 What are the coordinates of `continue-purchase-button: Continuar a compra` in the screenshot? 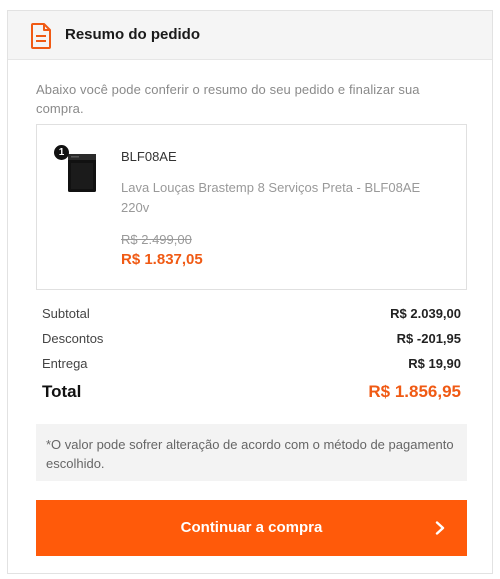 It's located at (251, 528).